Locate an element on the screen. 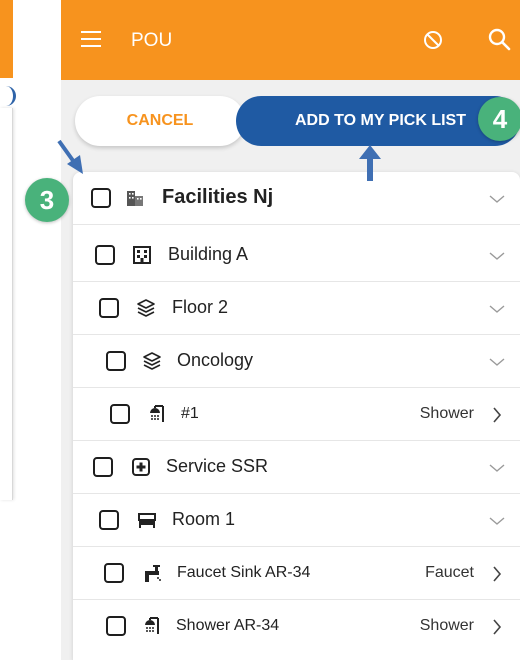 Image resolution: width=520 pixels, height=660 pixels. row-label: Floor 2 is located at coordinates (200, 307).